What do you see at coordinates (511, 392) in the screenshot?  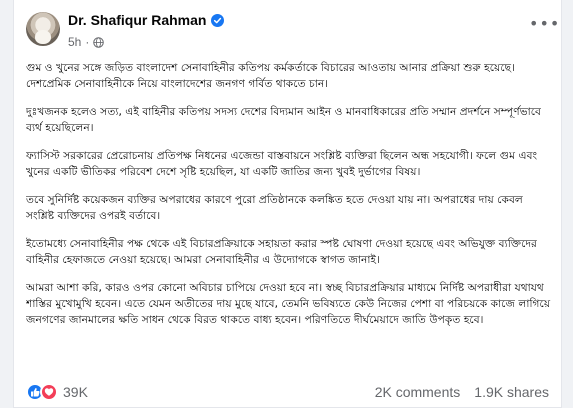 I see `shares-count: 1.9K shares` at bounding box center [511, 392].